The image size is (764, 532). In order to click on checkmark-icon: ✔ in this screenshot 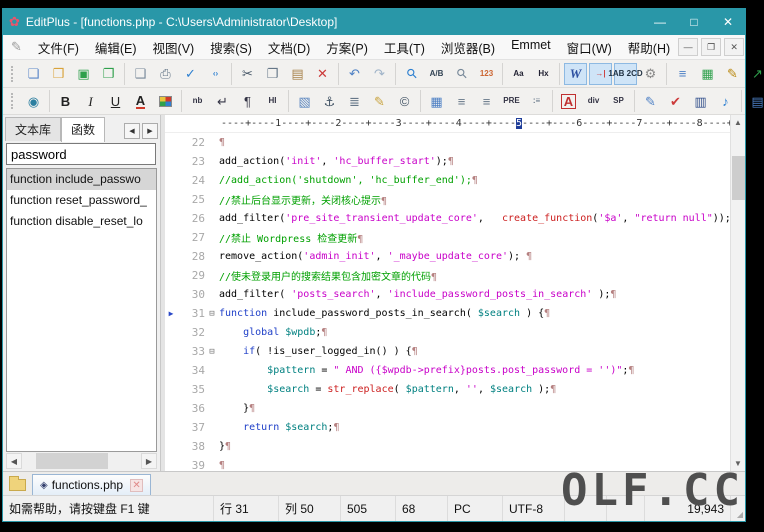, I will do `click(675, 101)`.